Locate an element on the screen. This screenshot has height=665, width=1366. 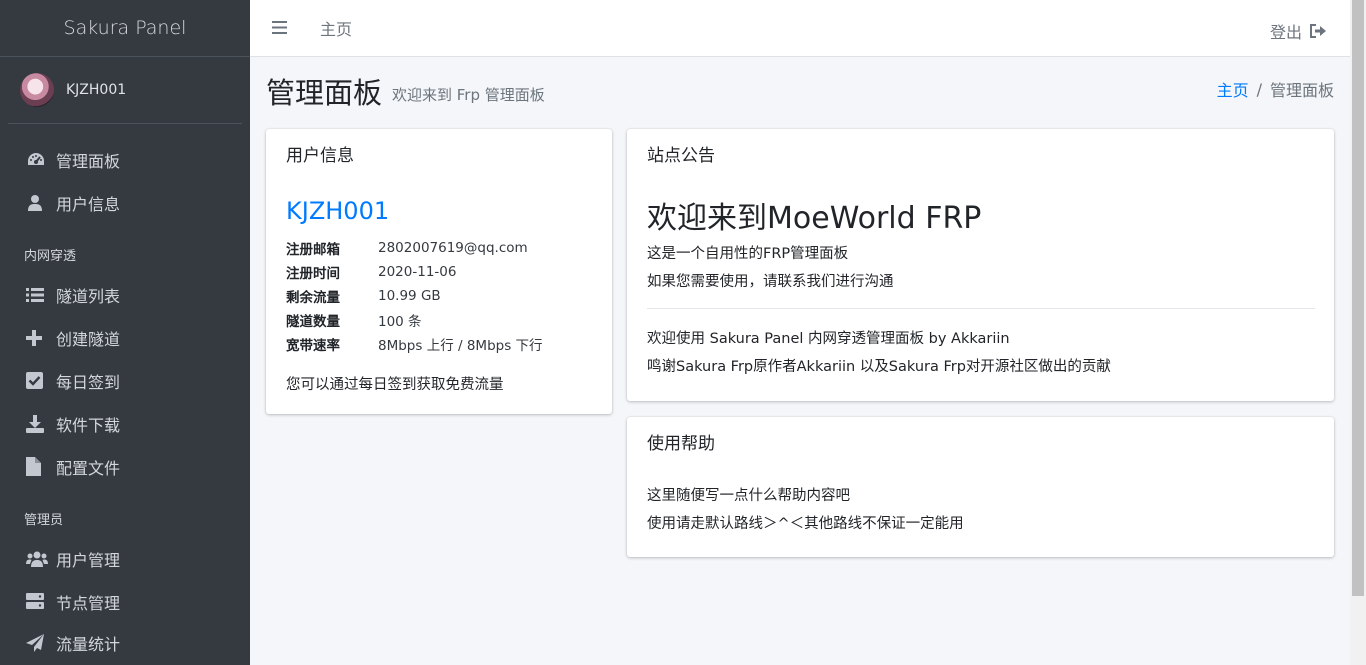
logout-button: 登出 is located at coordinates (1298, 31).